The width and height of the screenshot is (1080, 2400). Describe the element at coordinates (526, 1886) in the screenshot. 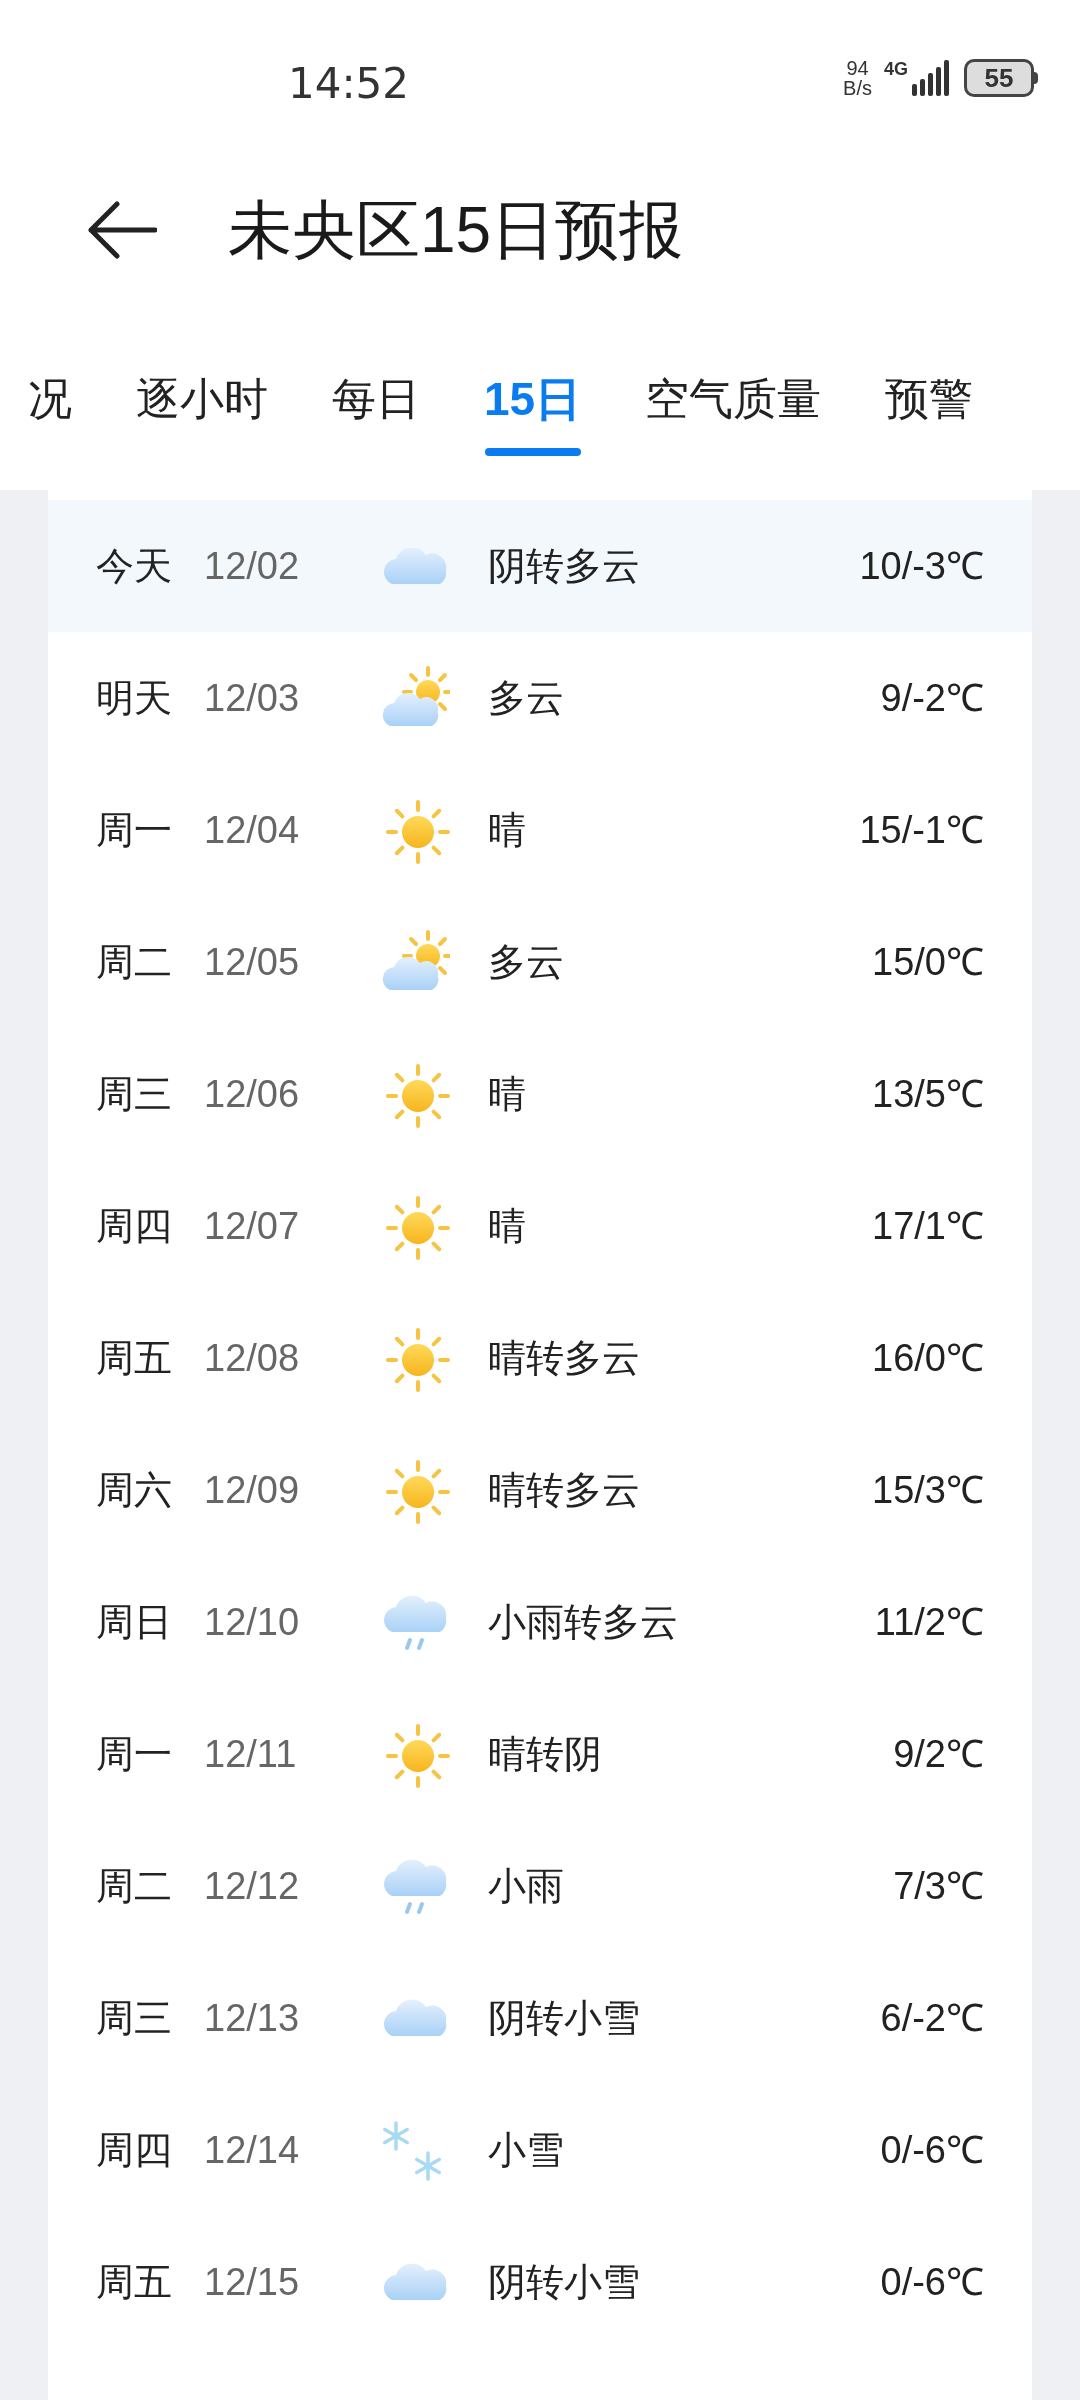

I see `condition-label: 小雨` at that location.